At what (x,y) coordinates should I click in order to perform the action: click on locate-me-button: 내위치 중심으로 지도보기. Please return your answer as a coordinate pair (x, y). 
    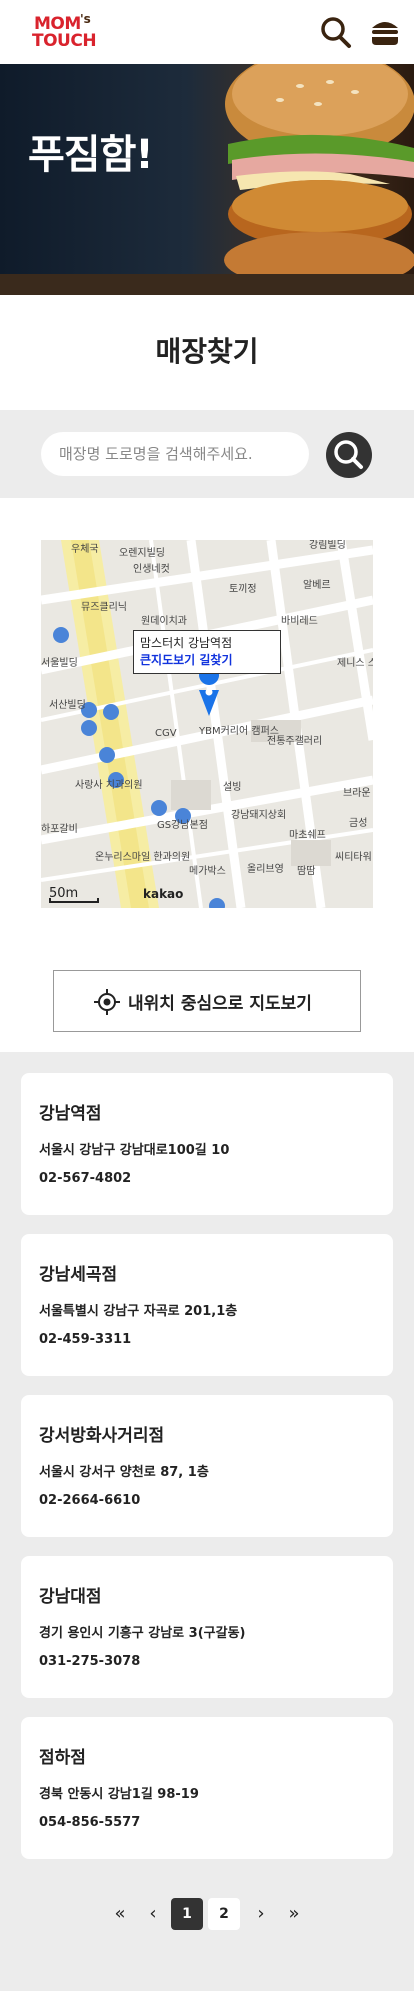
    Looking at the image, I should click on (207, 1001).